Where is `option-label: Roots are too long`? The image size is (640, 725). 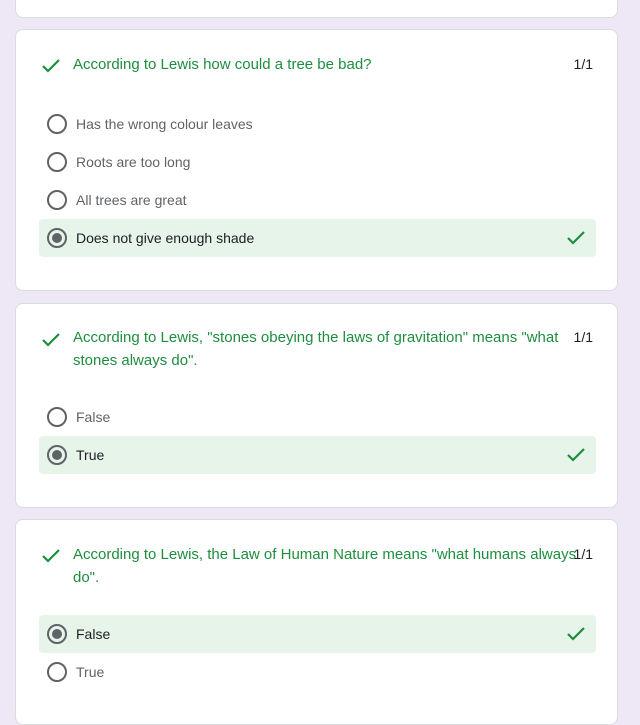 option-label: Roots are too long is located at coordinates (133, 162).